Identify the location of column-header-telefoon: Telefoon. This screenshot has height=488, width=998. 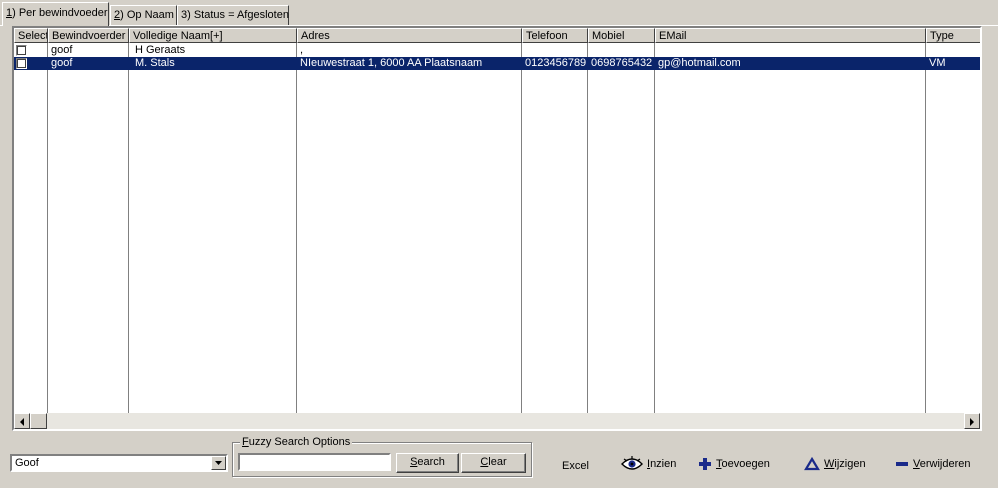
(555, 35).